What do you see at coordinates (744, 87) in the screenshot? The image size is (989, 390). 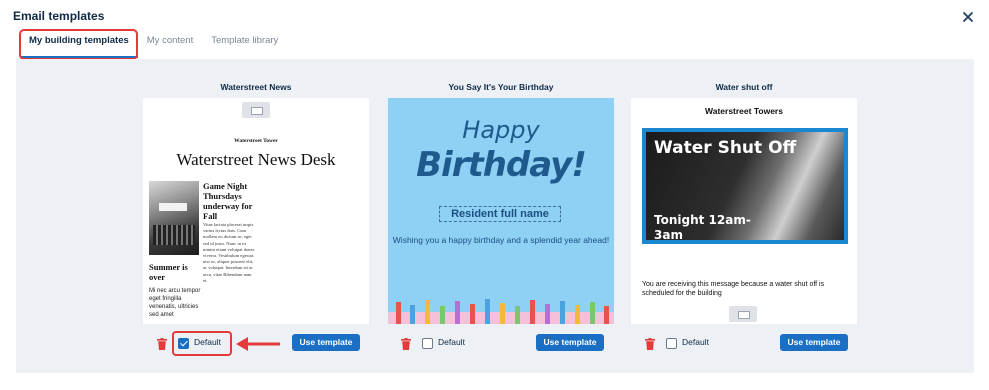 I see `template-title: Water shut off` at bounding box center [744, 87].